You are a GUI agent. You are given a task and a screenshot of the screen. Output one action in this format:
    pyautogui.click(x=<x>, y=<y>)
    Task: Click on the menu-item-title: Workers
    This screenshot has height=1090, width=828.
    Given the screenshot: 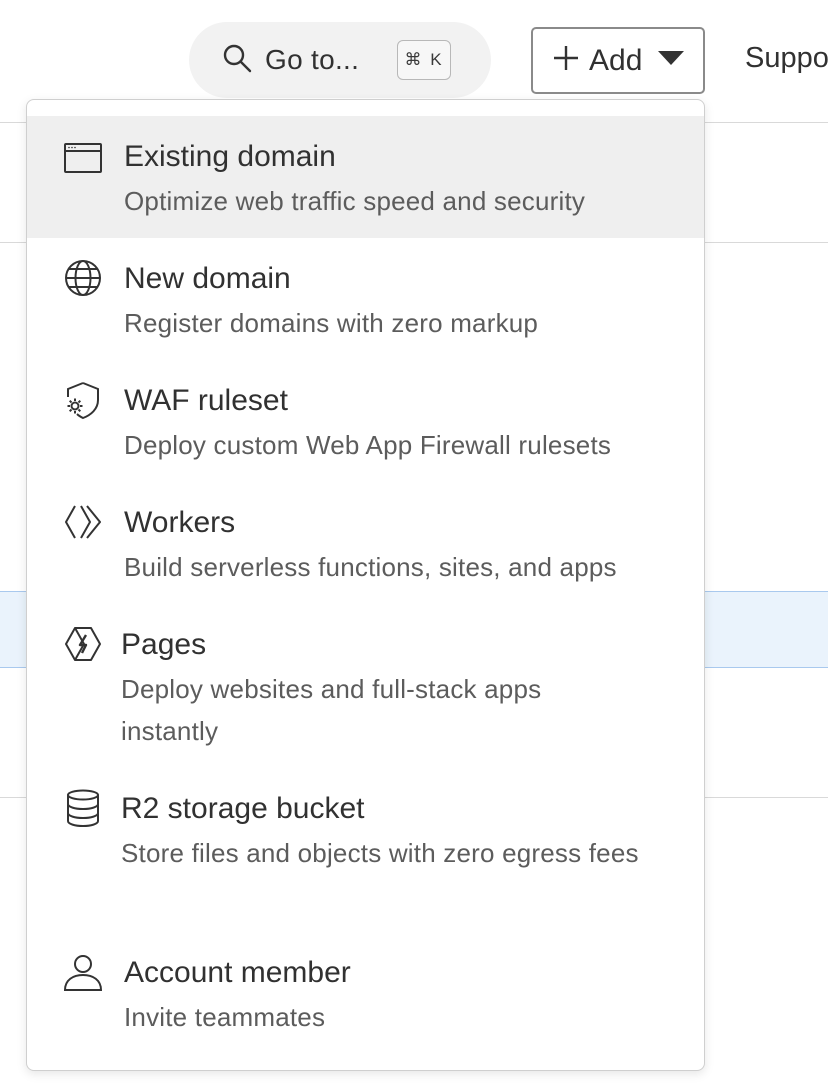 What is the action you would take?
    pyautogui.click(x=180, y=522)
    